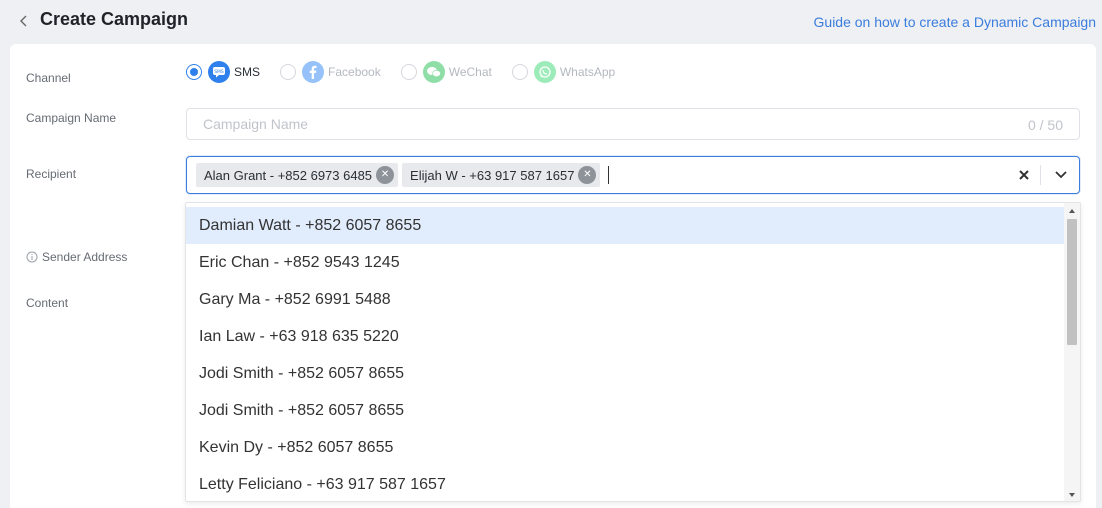 This screenshot has height=508, width=1102. Describe the element at coordinates (609, 175) in the screenshot. I see `text-cursor` at that location.